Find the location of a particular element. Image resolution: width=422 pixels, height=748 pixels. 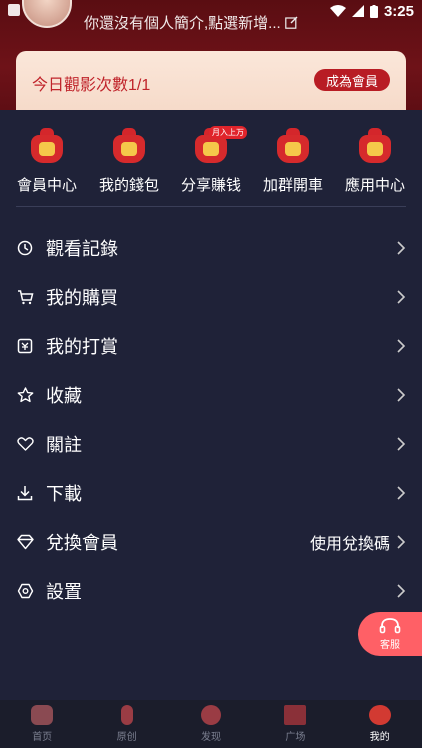

crown-bag-icon is located at coordinates (47, 146).